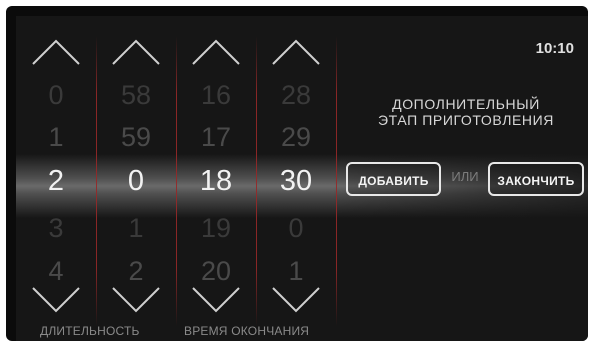  What do you see at coordinates (296, 137) in the screenshot?
I see `picker-value: 29` at bounding box center [296, 137].